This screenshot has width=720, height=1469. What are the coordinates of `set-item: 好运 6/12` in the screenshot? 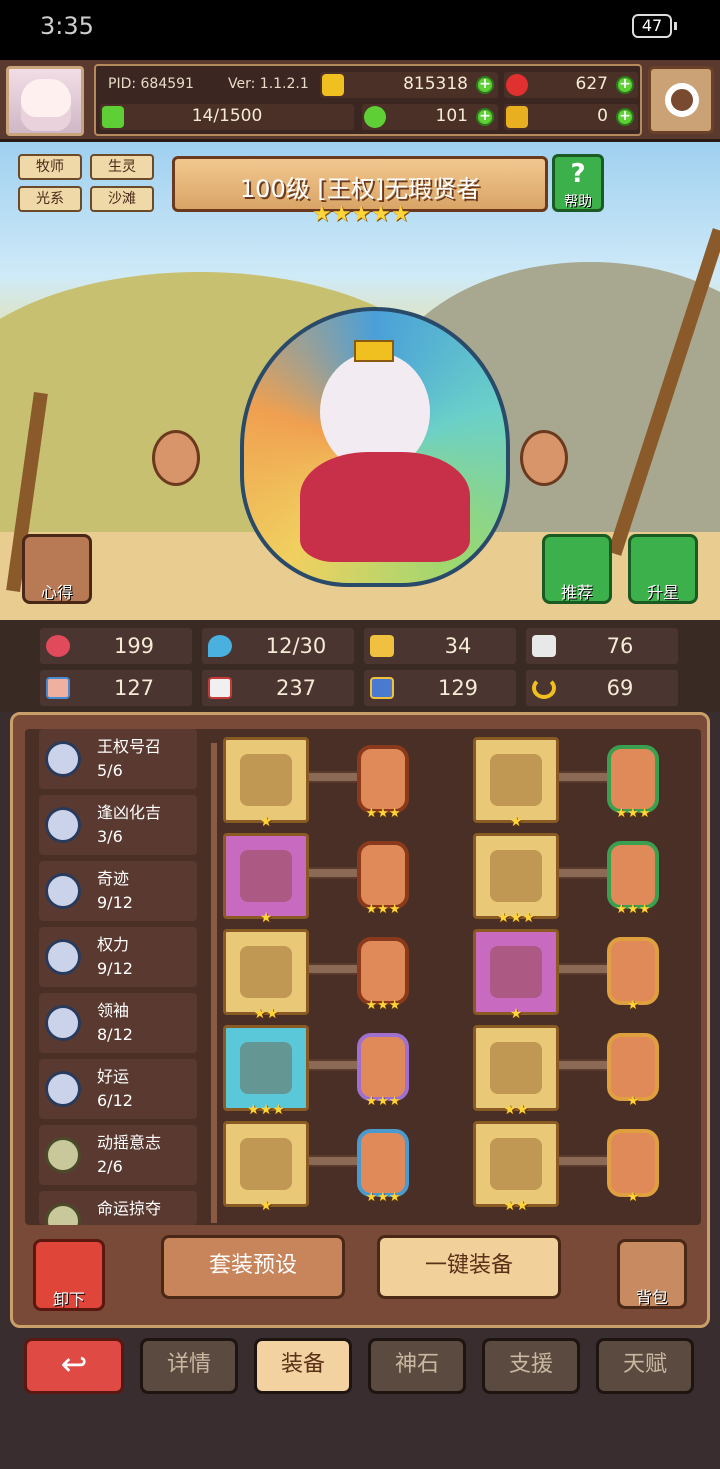 It's located at (118, 1089).